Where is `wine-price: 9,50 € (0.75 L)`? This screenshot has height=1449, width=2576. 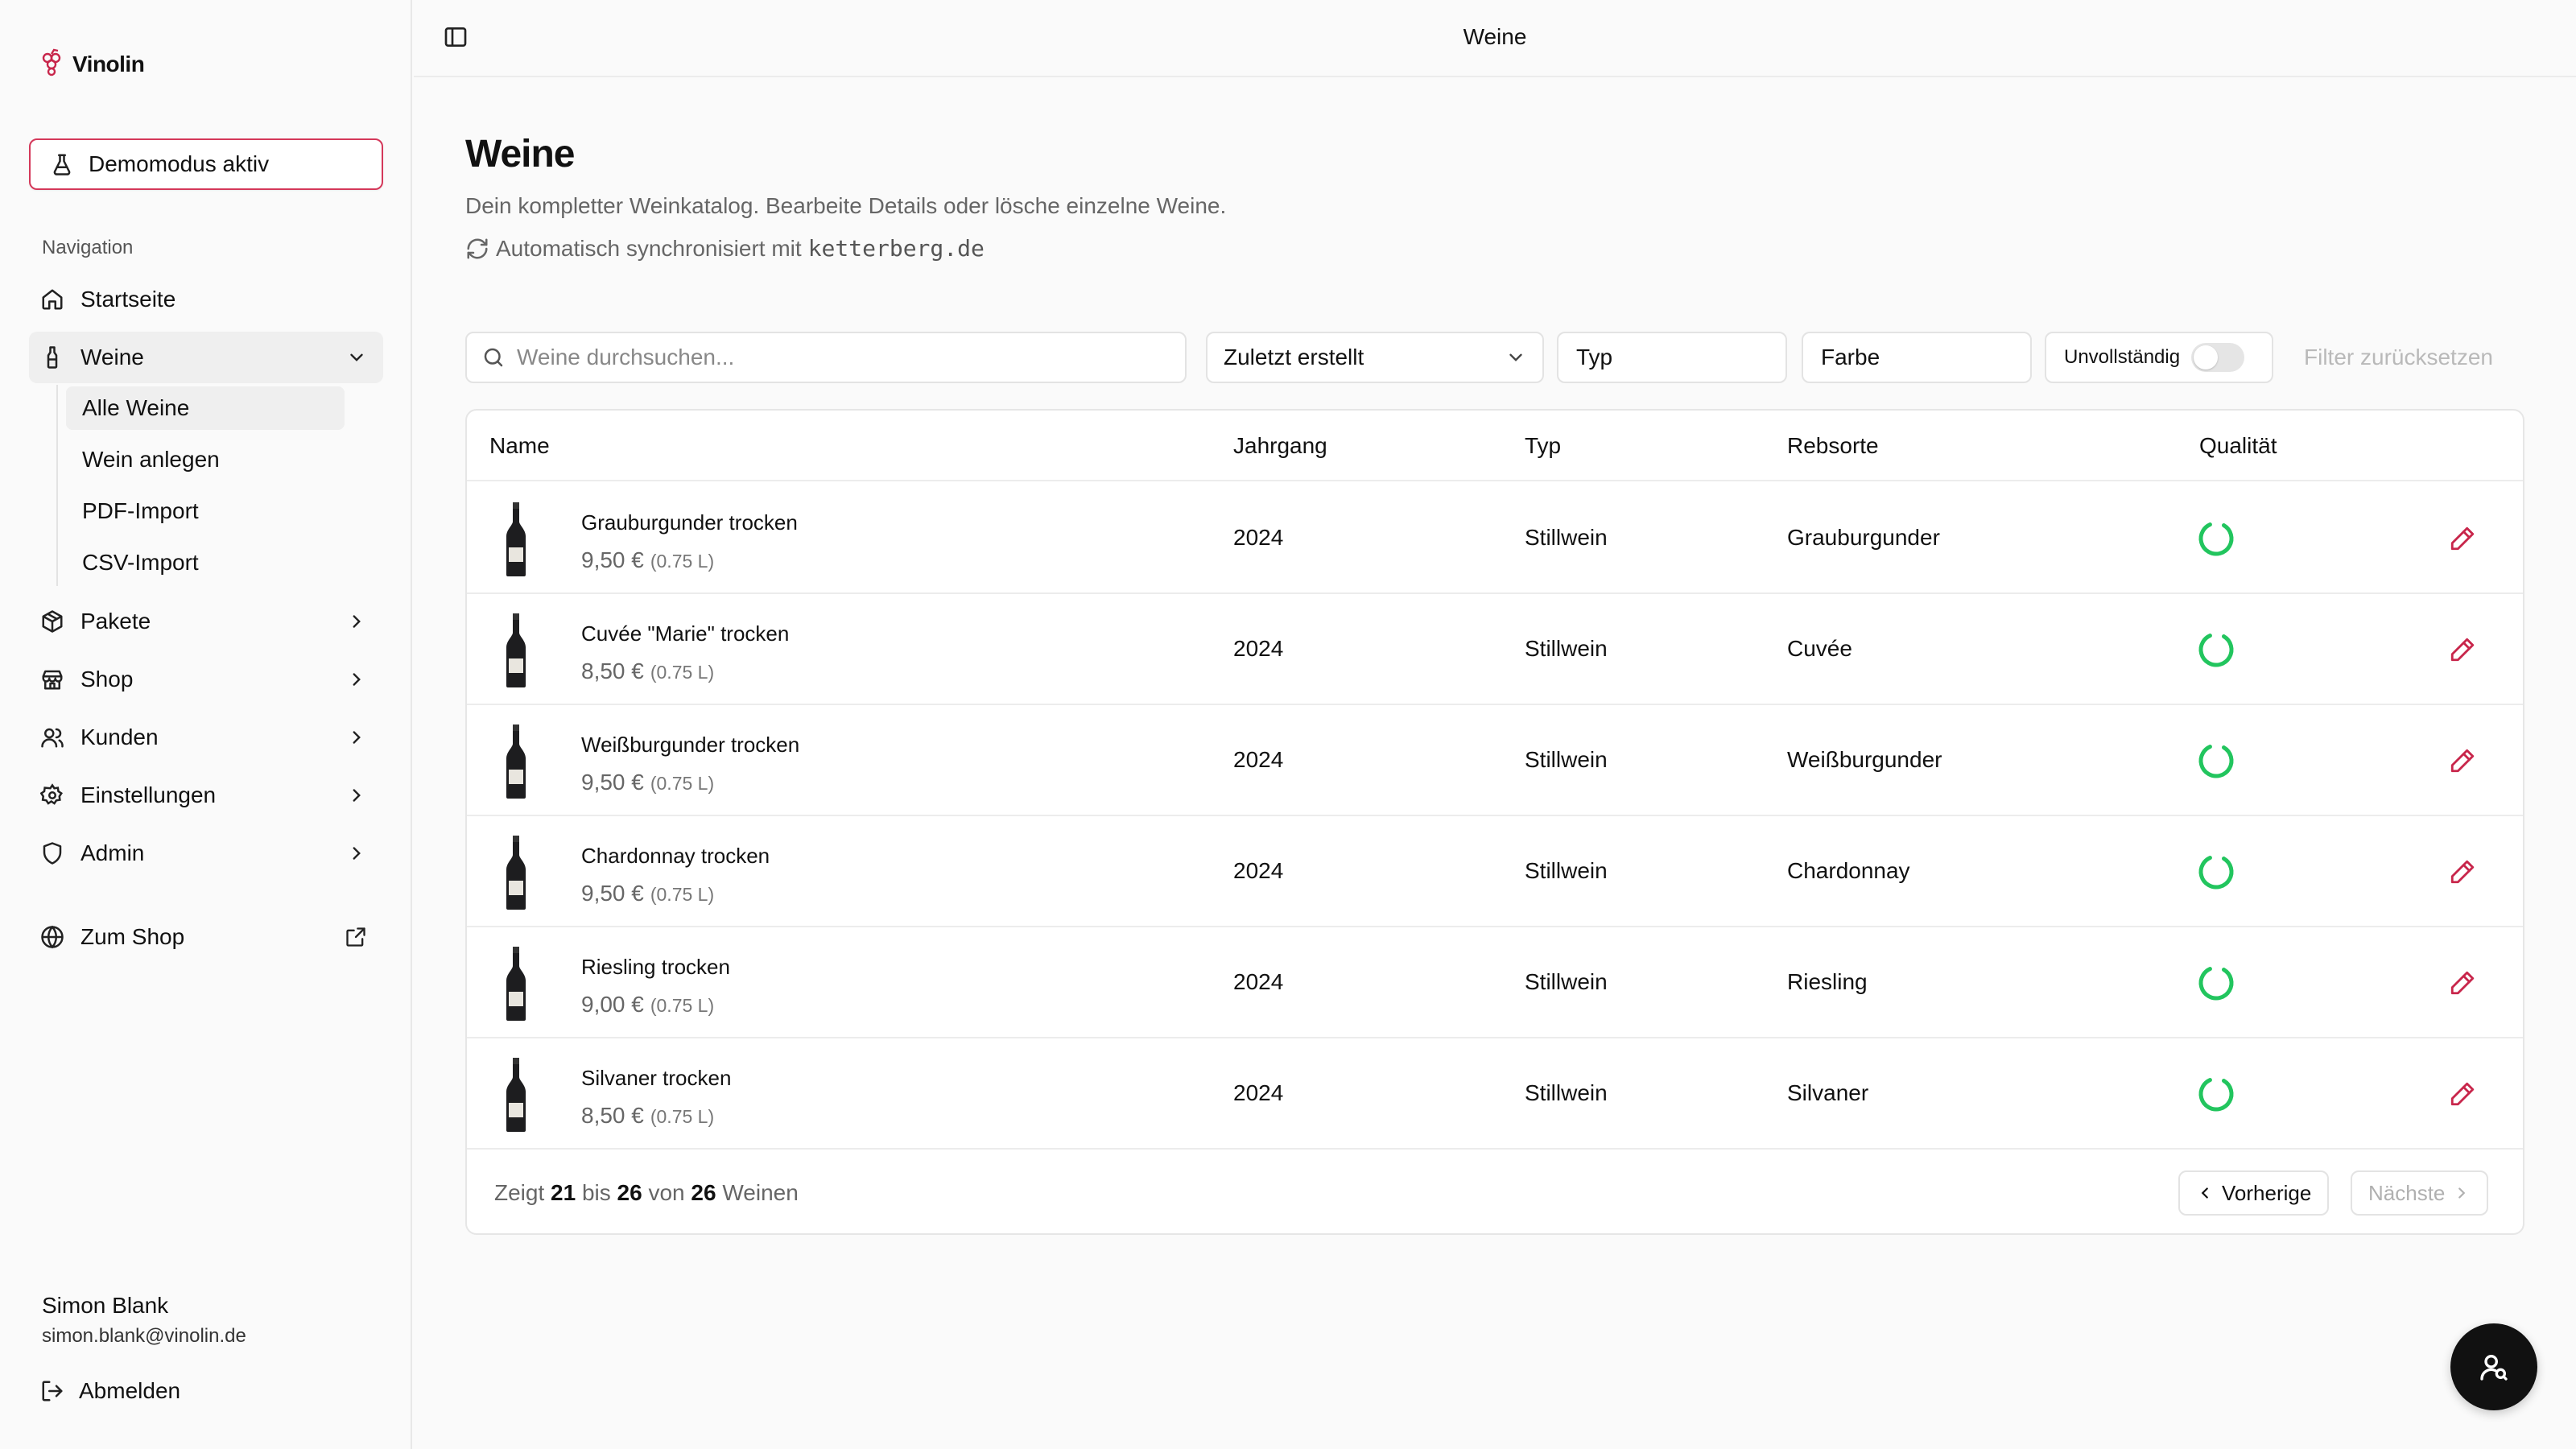
wine-price: 9,50 € (0.75 L) is located at coordinates (647, 893).